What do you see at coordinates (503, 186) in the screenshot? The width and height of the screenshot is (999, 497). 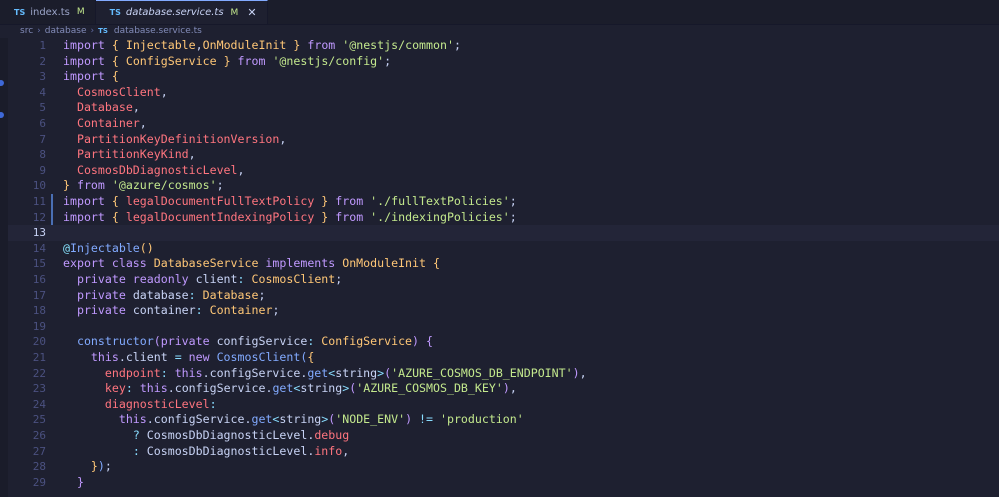 I see `code-line: 10} from '@azure/cosmos';` at bounding box center [503, 186].